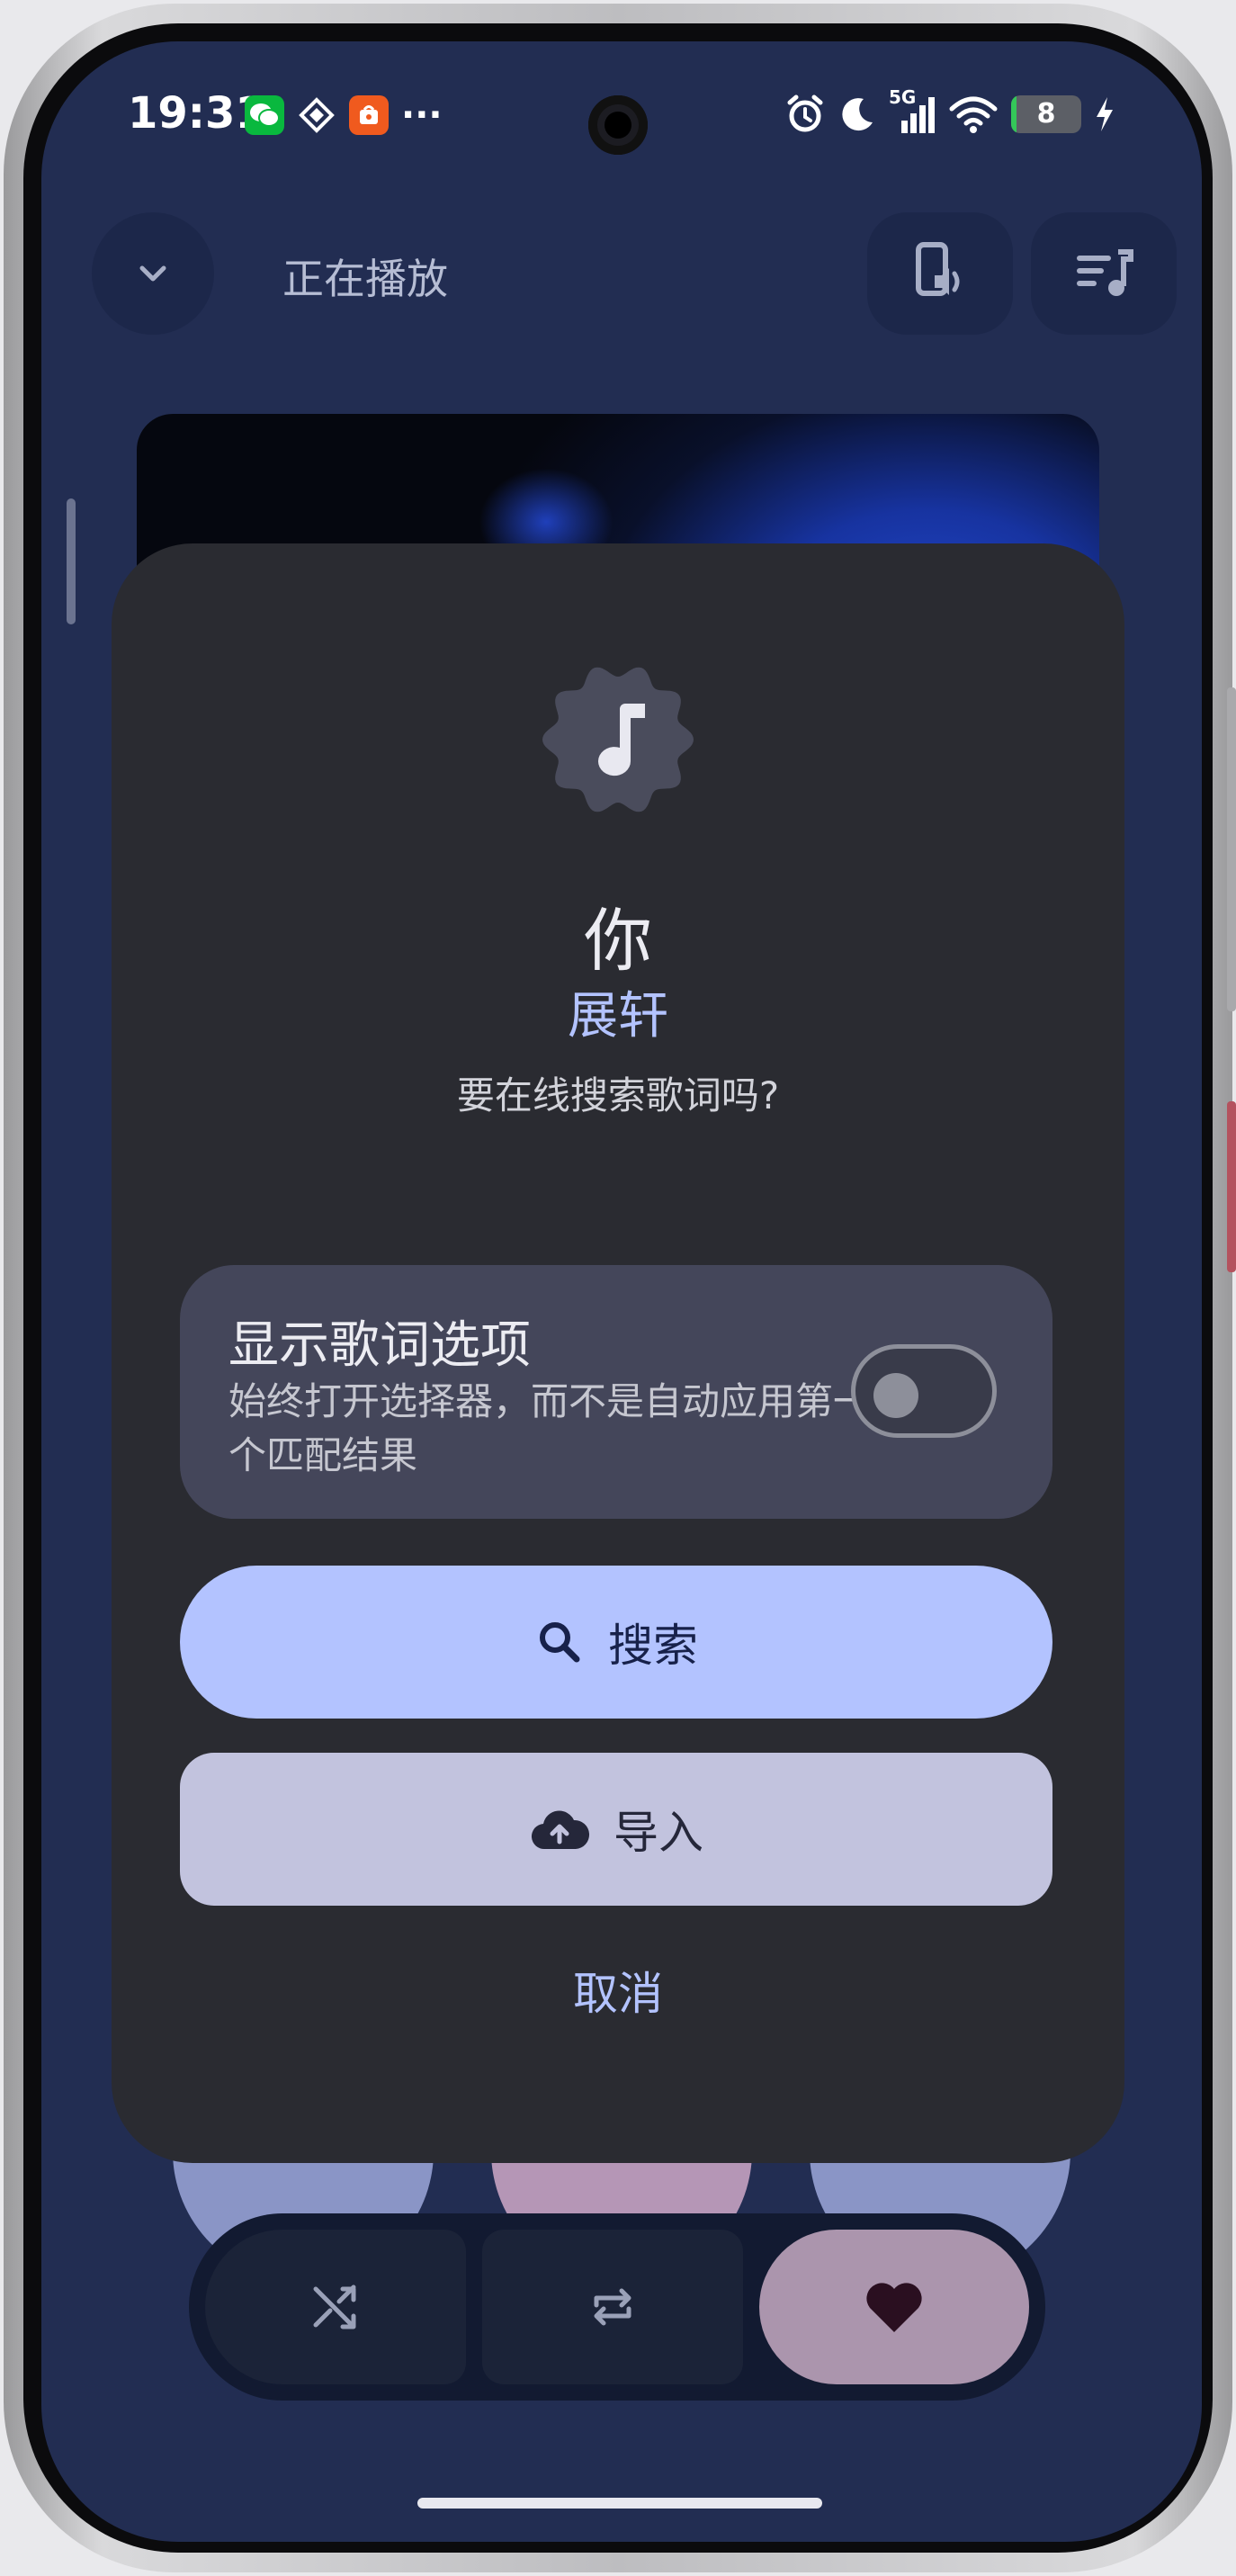 The height and width of the screenshot is (2576, 1236). What do you see at coordinates (924, 1391) in the screenshot?
I see `show-options-toggle` at bounding box center [924, 1391].